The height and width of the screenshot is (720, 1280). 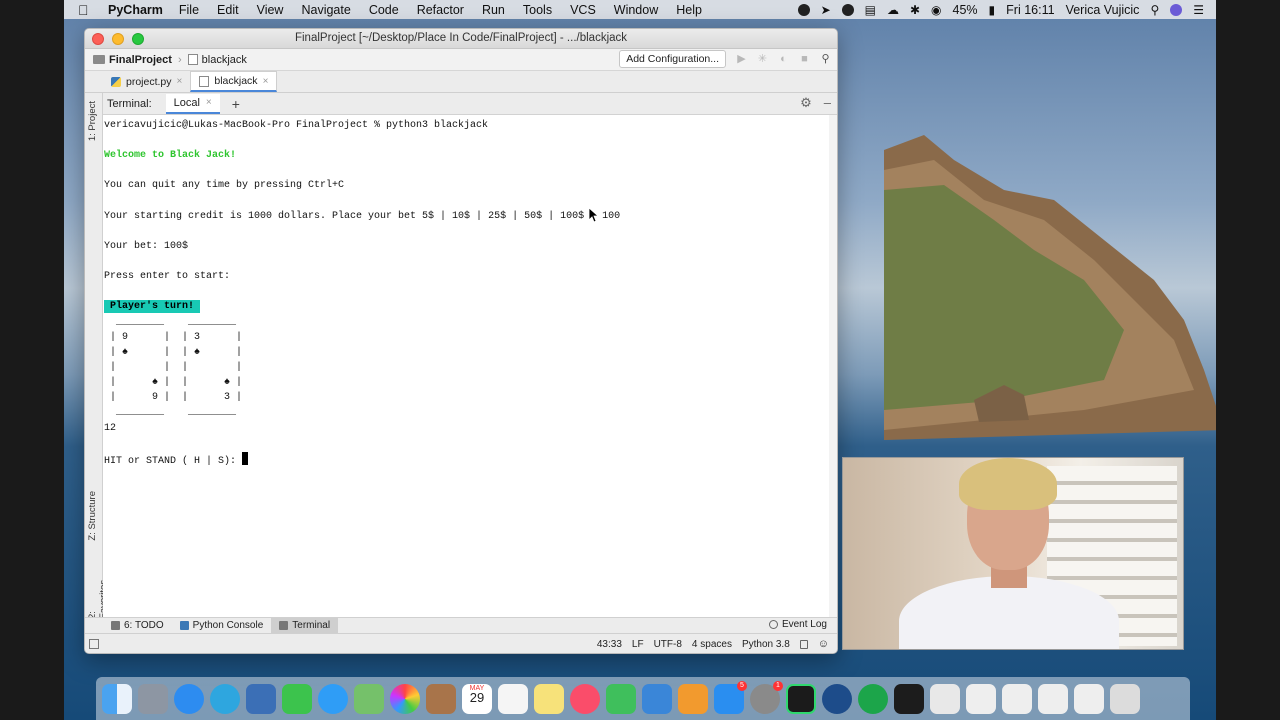 What do you see at coordinates (825, 59) in the screenshot?
I see `search-everywhere-icon: ⚲` at bounding box center [825, 59].